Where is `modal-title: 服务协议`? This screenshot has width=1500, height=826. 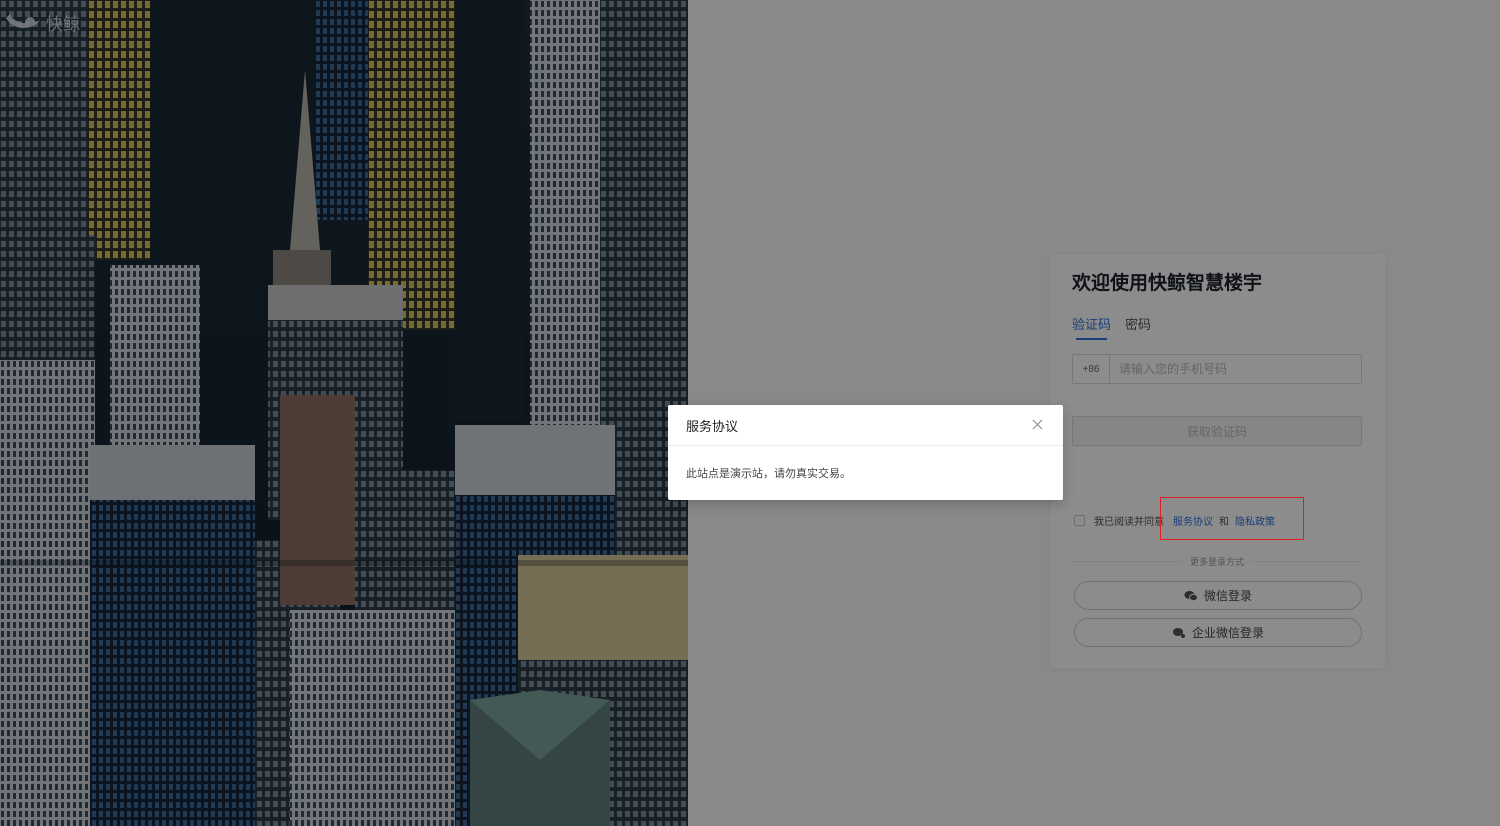
modal-title: 服务协议 is located at coordinates (712, 426).